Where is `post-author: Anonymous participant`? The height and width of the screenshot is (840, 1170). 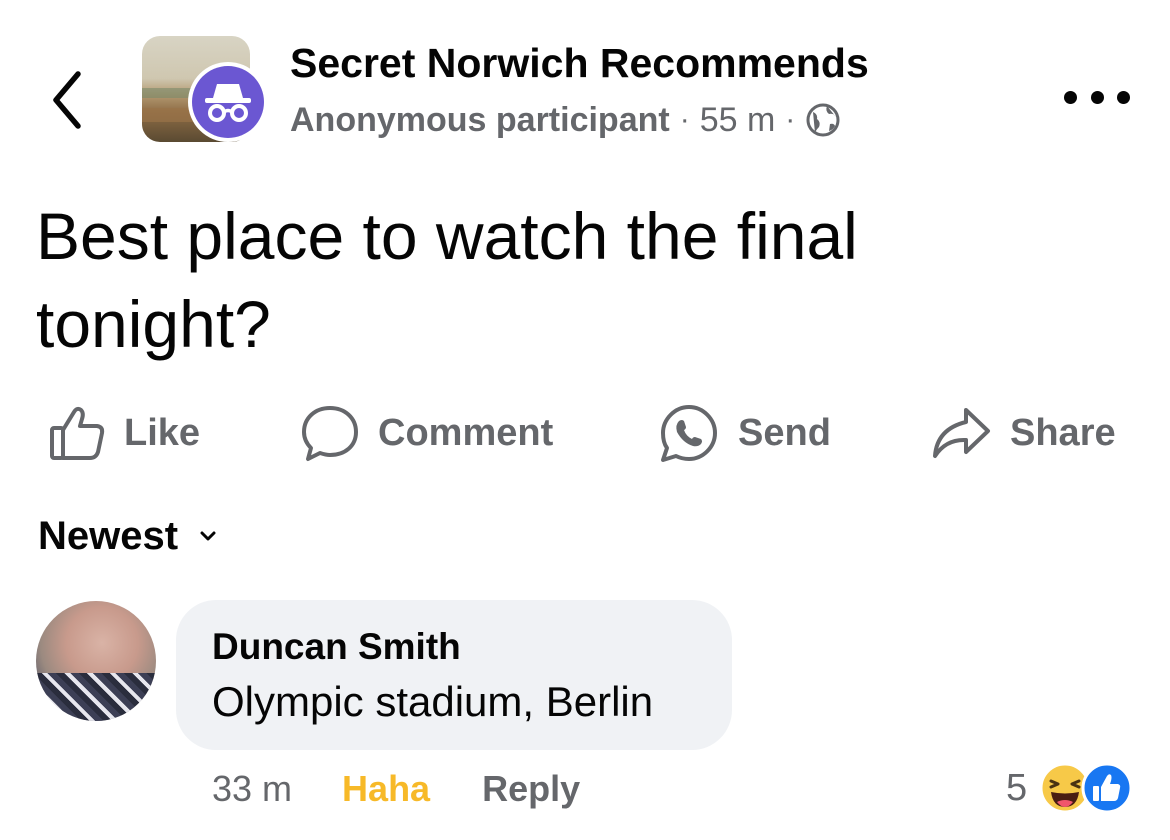 post-author: Anonymous participant is located at coordinates (480, 119).